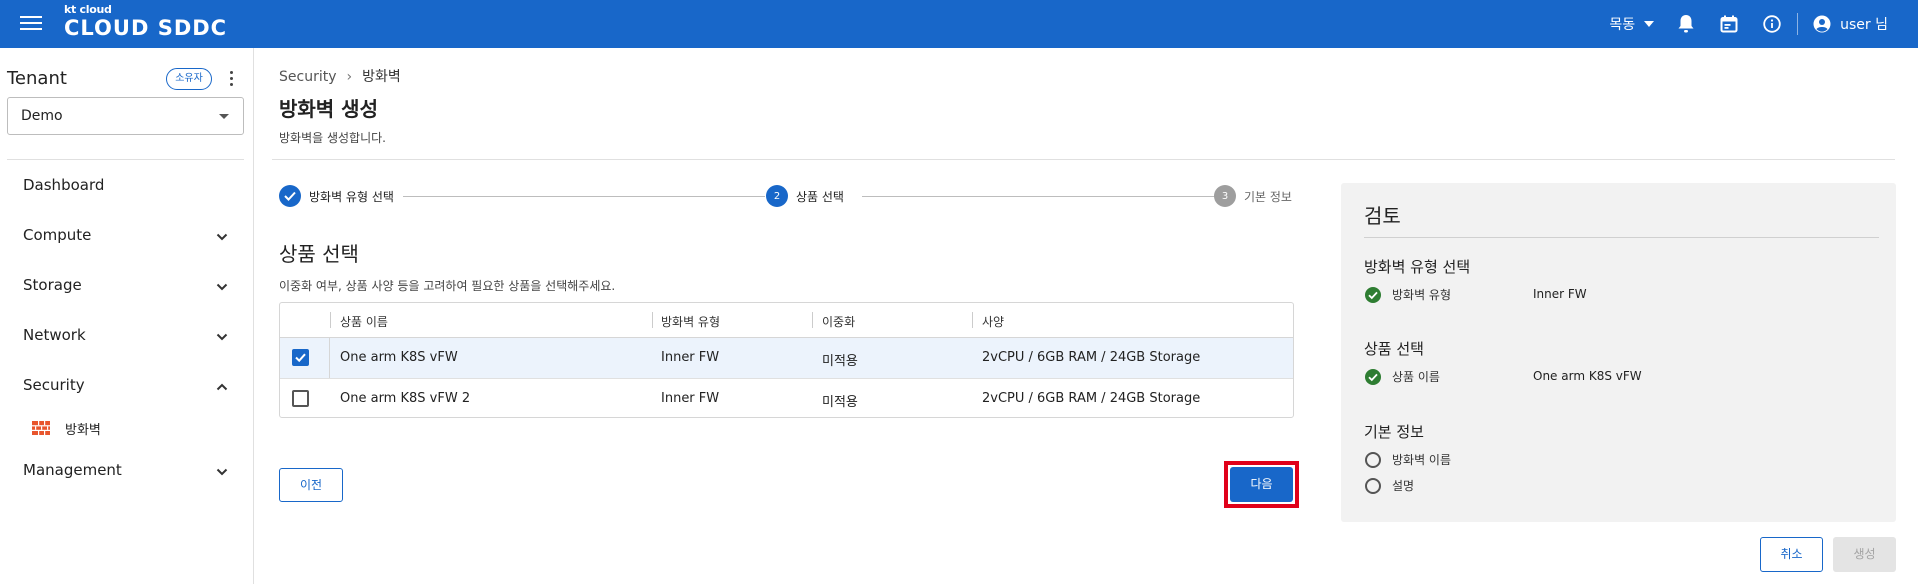 The height and width of the screenshot is (584, 1918). I want to click on cell-name: One arm K8S vFW, so click(399, 357).